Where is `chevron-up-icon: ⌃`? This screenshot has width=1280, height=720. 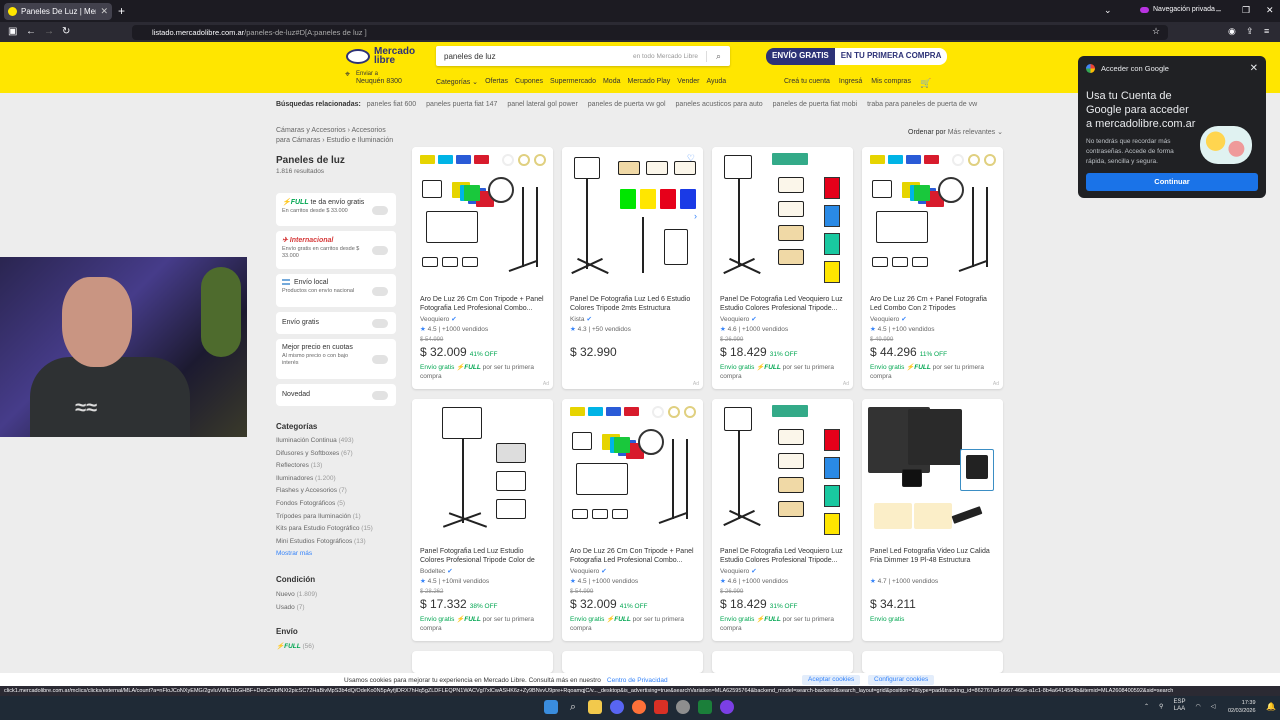
chevron-up-icon: ⌃ is located at coordinates (1146, 706).